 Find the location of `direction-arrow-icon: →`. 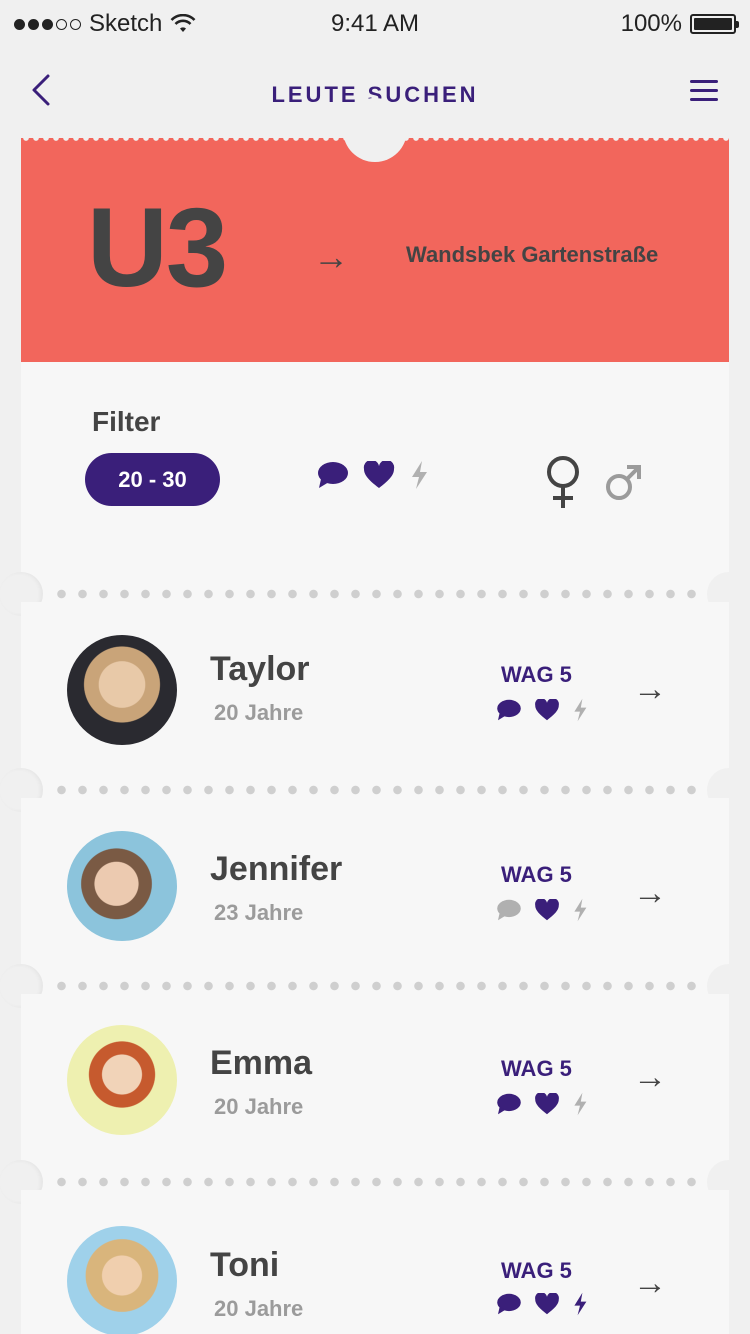

direction-arrow-icon: → is located at coordinates (331, 256).